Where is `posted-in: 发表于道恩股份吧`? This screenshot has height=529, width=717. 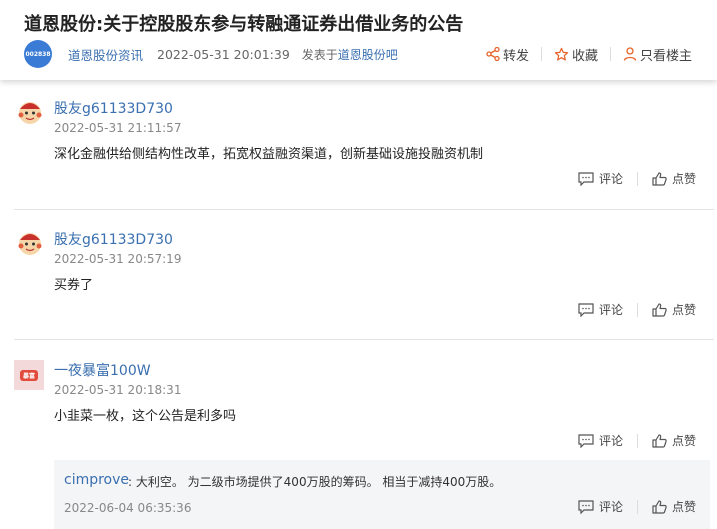
posted-in: 发表于道恩股份吧 is located at coordinates (350, 54).